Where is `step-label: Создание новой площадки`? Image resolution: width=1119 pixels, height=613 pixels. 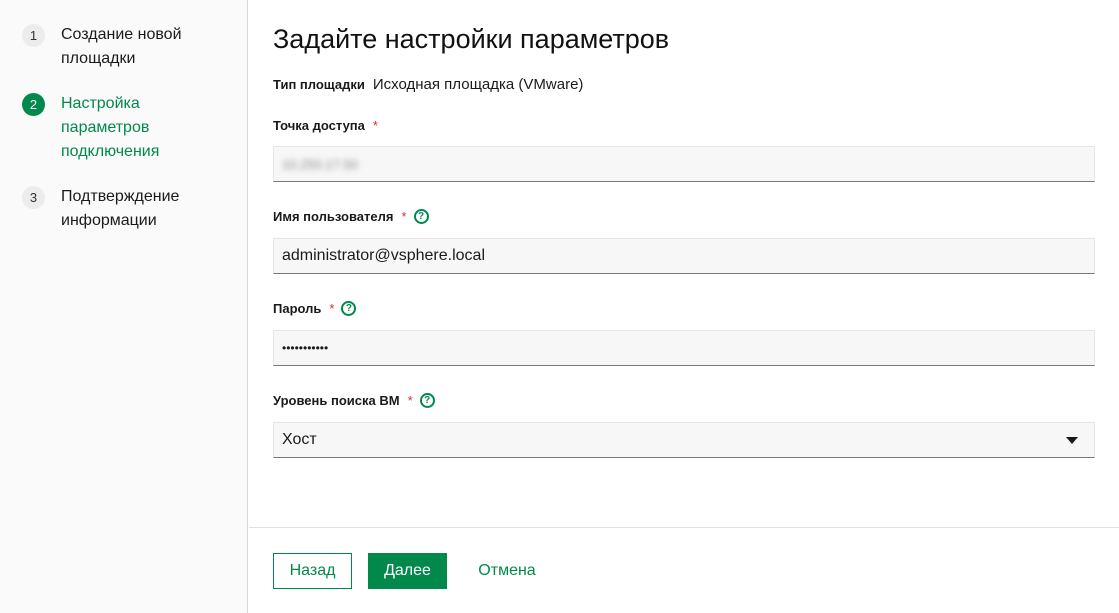 step-label: Создание новой площадки is located at coordinates (121, 46).